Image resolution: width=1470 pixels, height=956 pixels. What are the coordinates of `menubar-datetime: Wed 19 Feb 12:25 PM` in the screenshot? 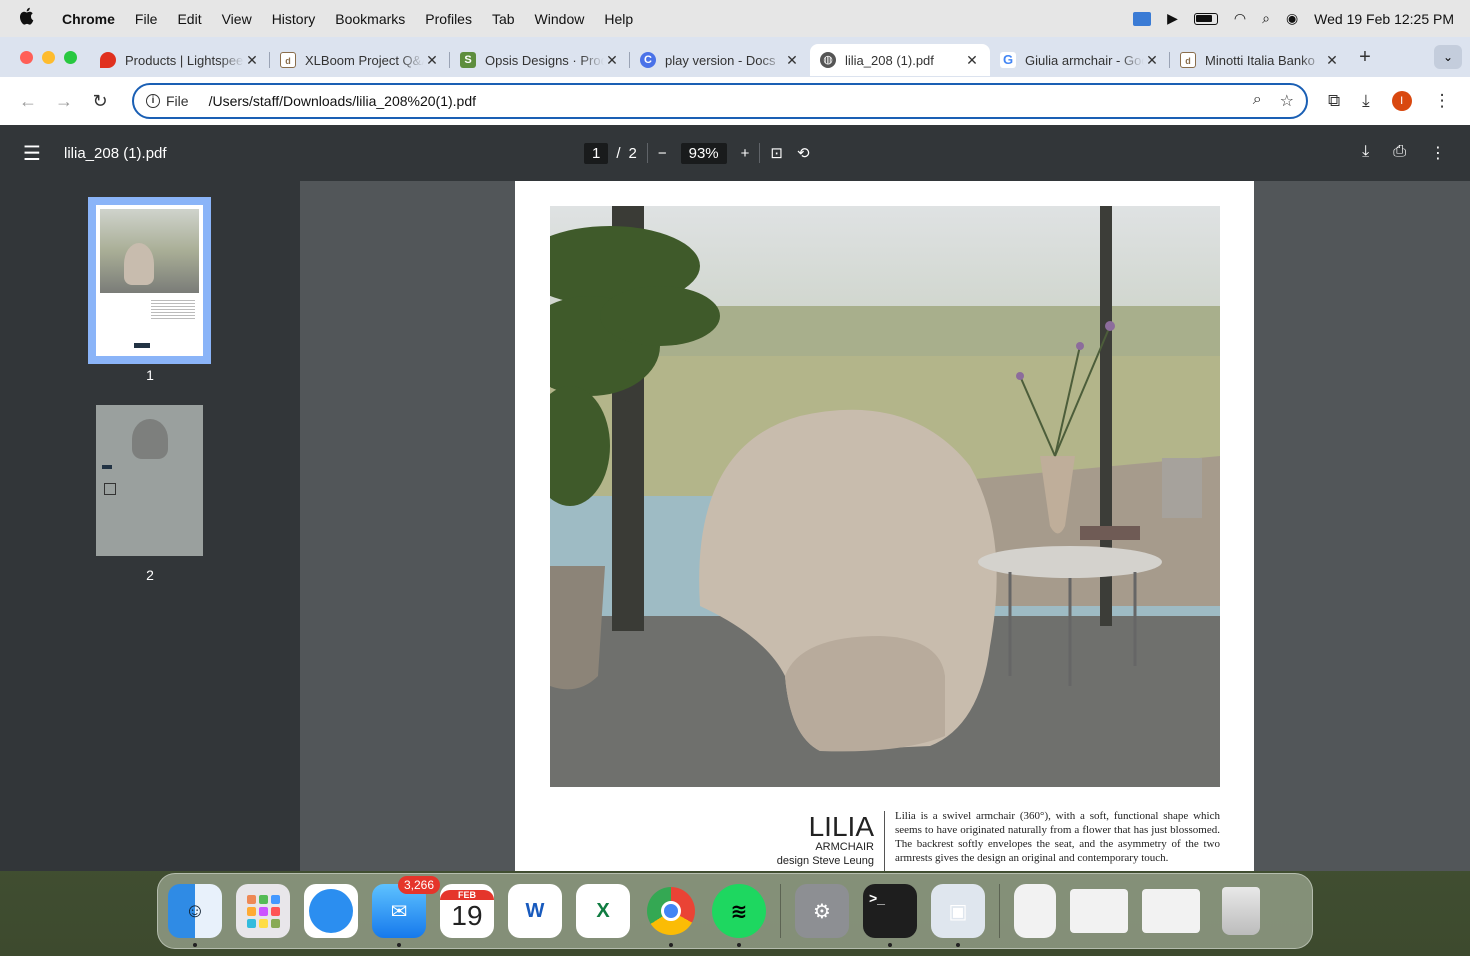 It's located at (1384, 19).